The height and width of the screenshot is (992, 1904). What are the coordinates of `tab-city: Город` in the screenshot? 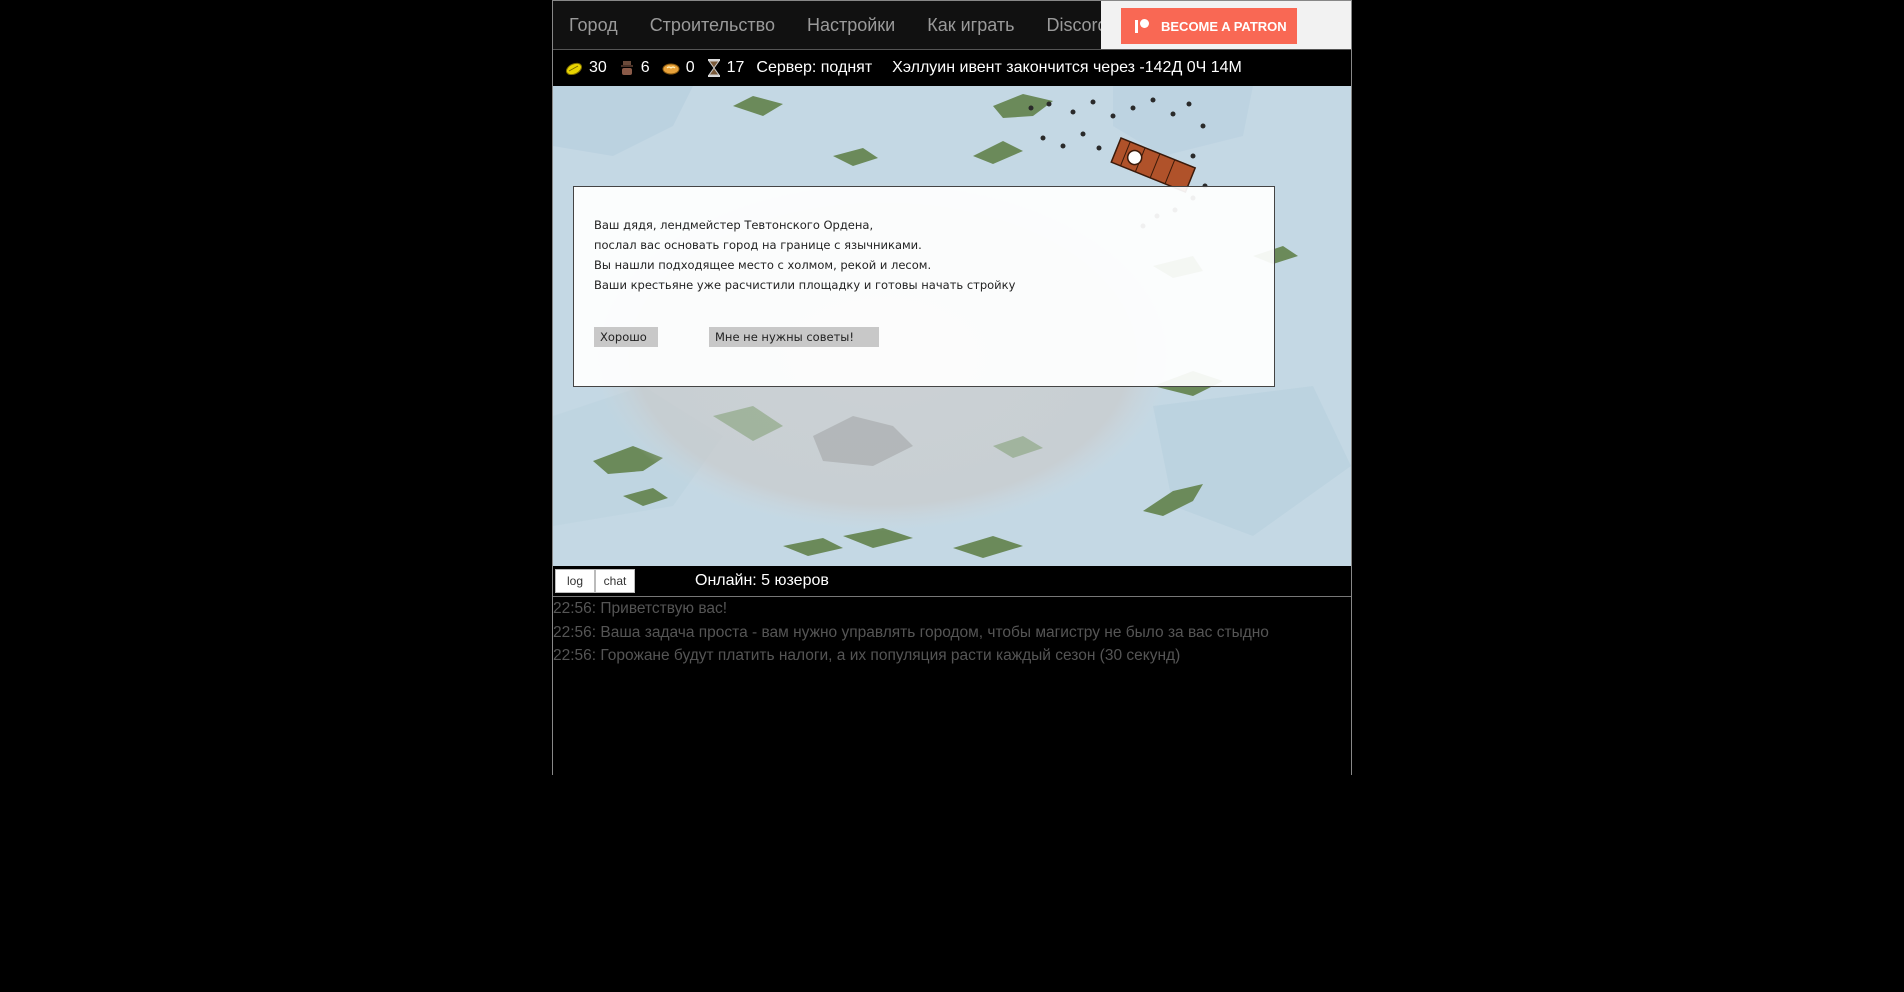 It's located at (593, 25).